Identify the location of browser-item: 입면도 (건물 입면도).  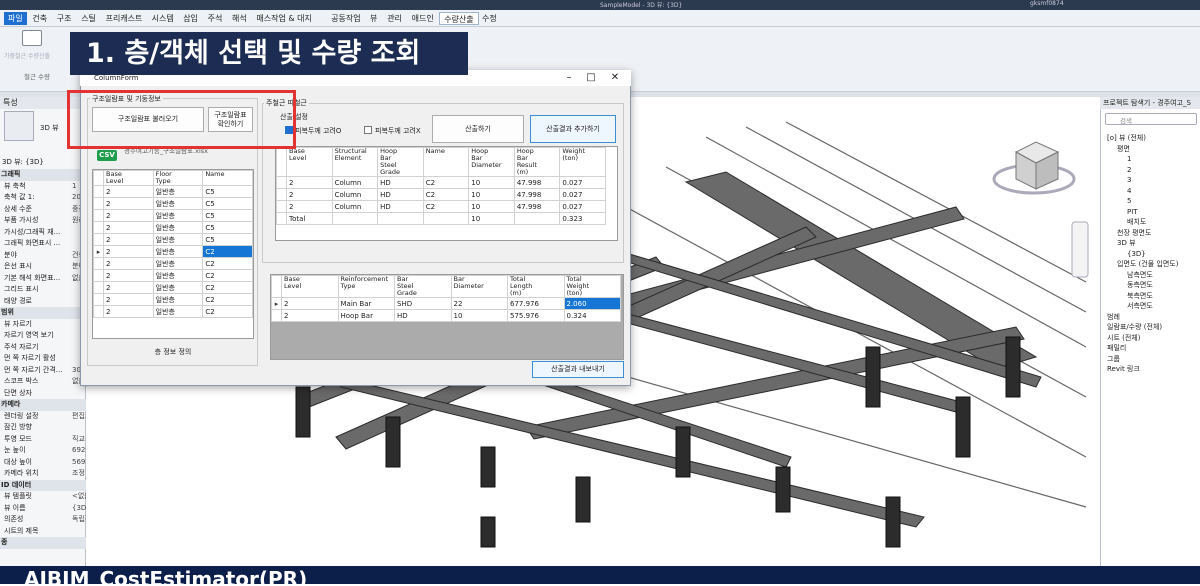
(1147, 264).